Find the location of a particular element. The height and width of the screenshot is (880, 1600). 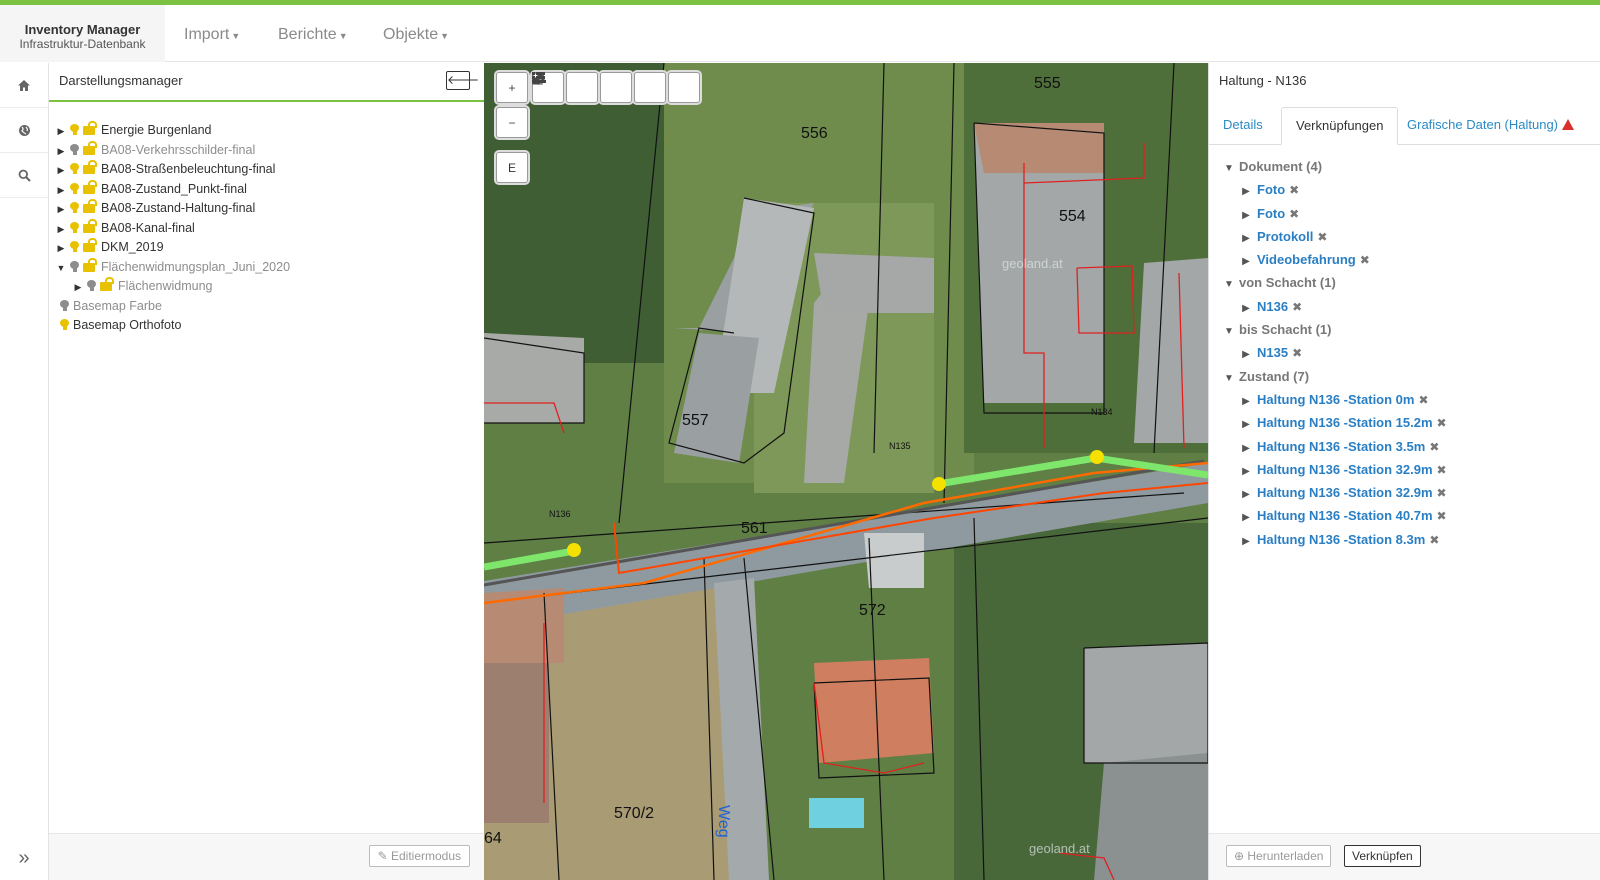

link-item-label: Videobefahrung is located at coordinates (1306, 259).